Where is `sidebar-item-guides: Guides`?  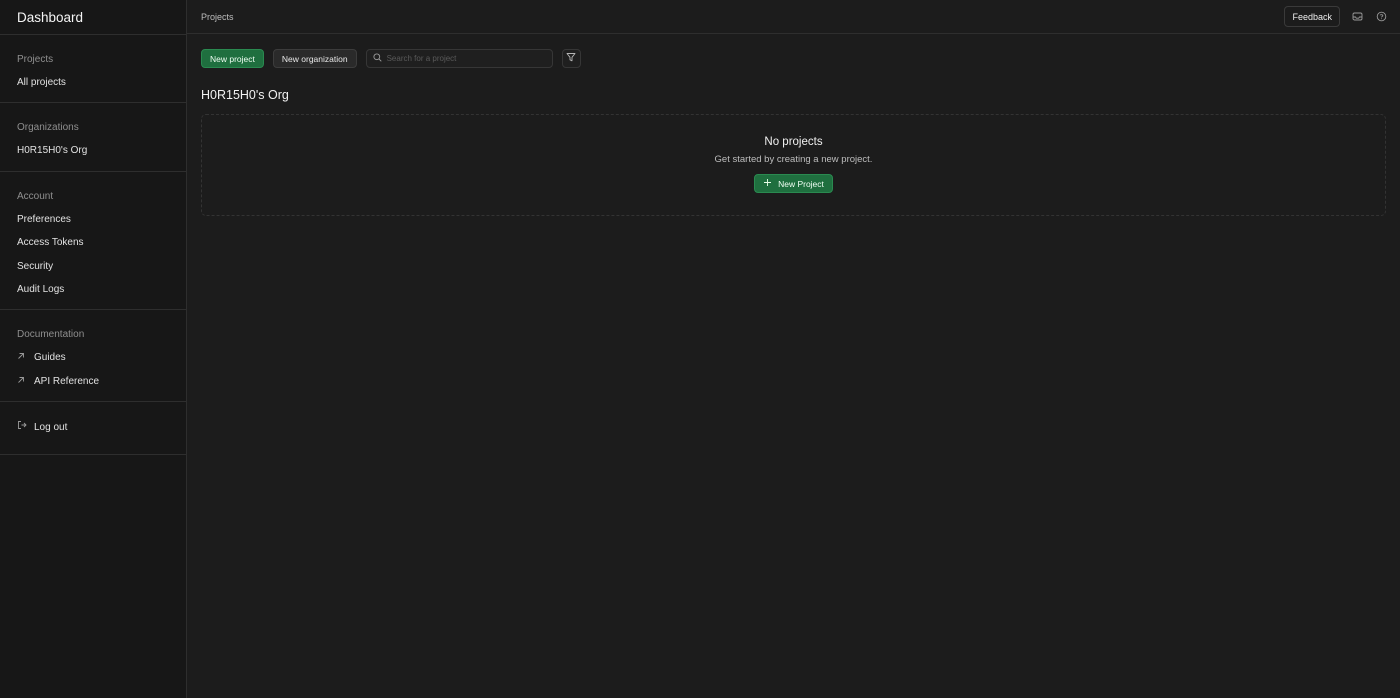 sidebar-item-guides: Guides is located at coordinates (93, 357).